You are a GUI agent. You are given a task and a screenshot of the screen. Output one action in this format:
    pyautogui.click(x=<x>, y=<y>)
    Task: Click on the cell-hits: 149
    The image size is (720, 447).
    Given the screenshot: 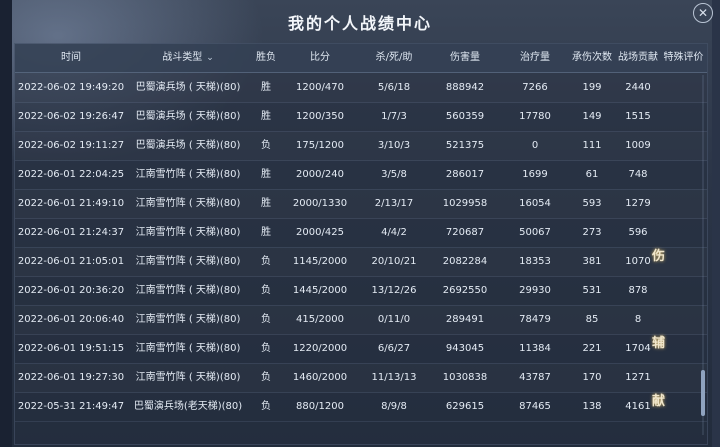 What is the action you would take?
    pyautogui.click(x=592, y=116)
    